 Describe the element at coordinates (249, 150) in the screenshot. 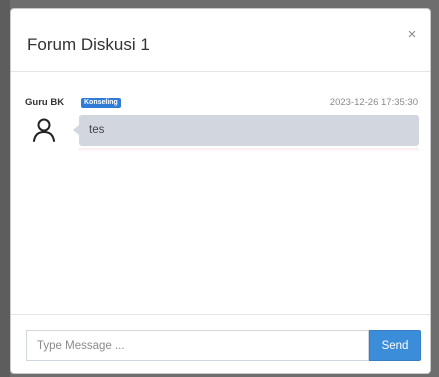

I see `bubble-underline` at that location.